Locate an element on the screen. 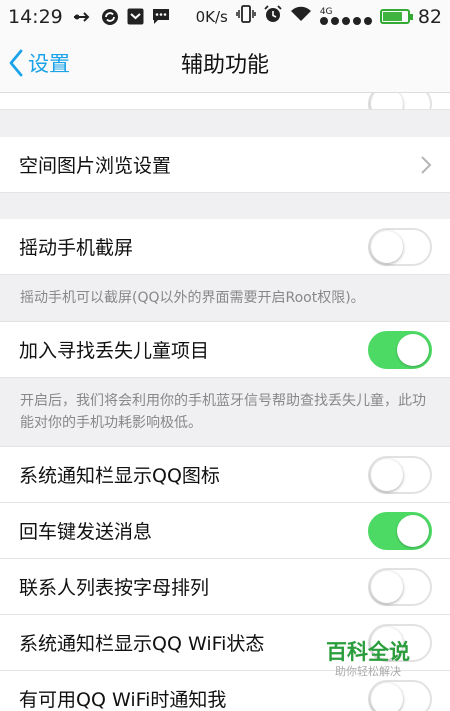  toggle-switch is located at coordinates (400, 101).